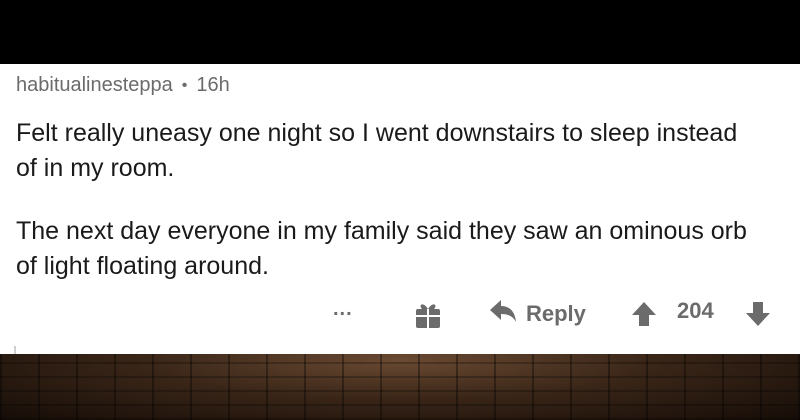 The width and height of the screenshot is (800, 420). Describe the element at coordinates (644, 317) in the screenshot. I see `upvote-arrow-icon` at that location.